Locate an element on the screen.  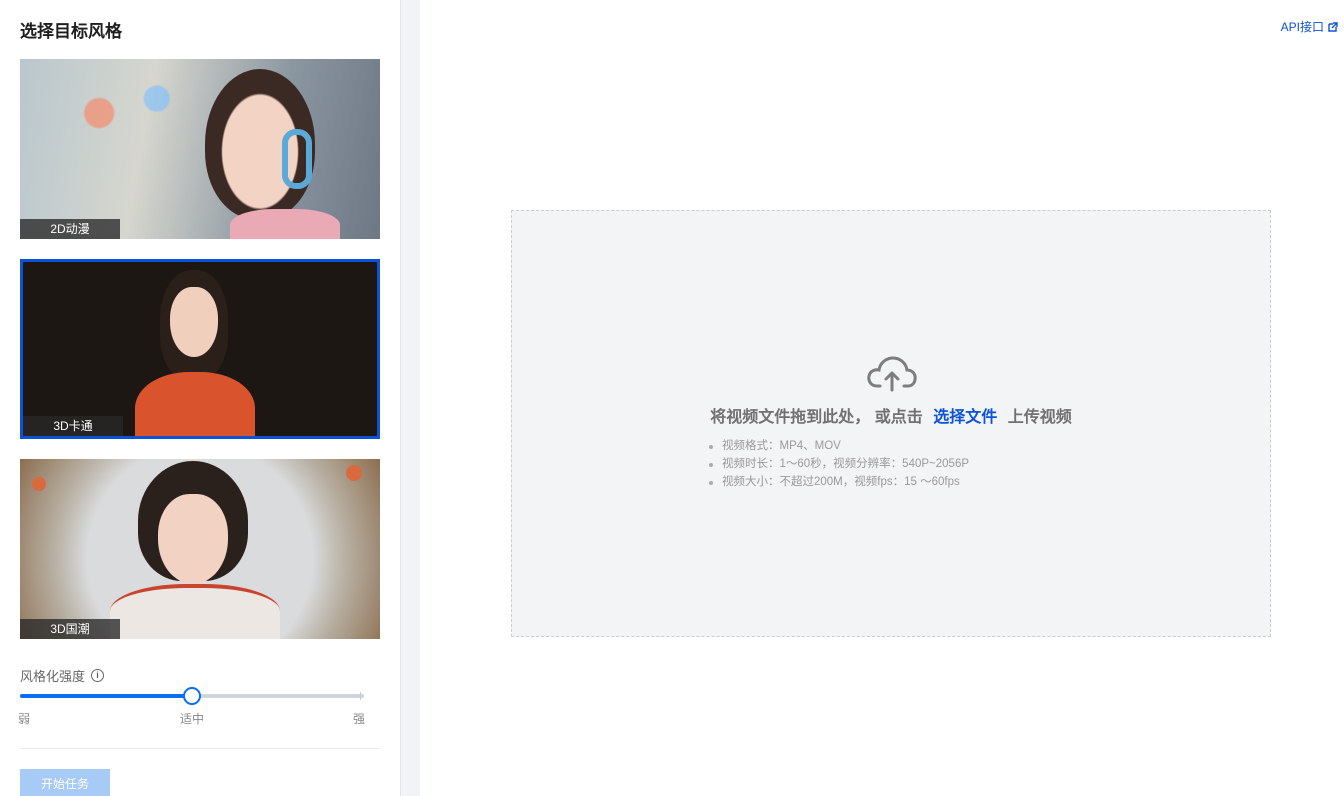
dropzone-prompt: 将视频文件拖到此处， 或点击 选择文件 上传视频 is located at coordinates (891, 415).